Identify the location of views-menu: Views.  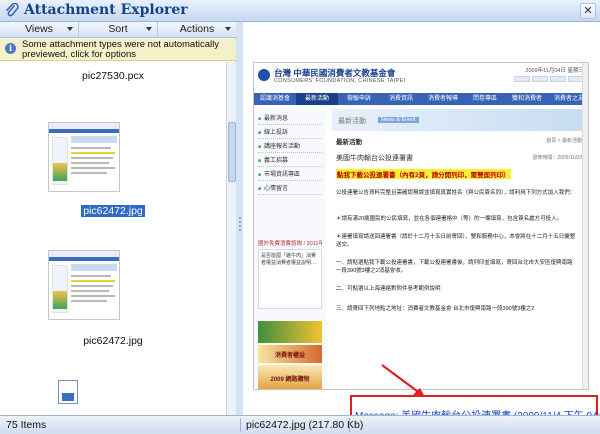
(39, 29).